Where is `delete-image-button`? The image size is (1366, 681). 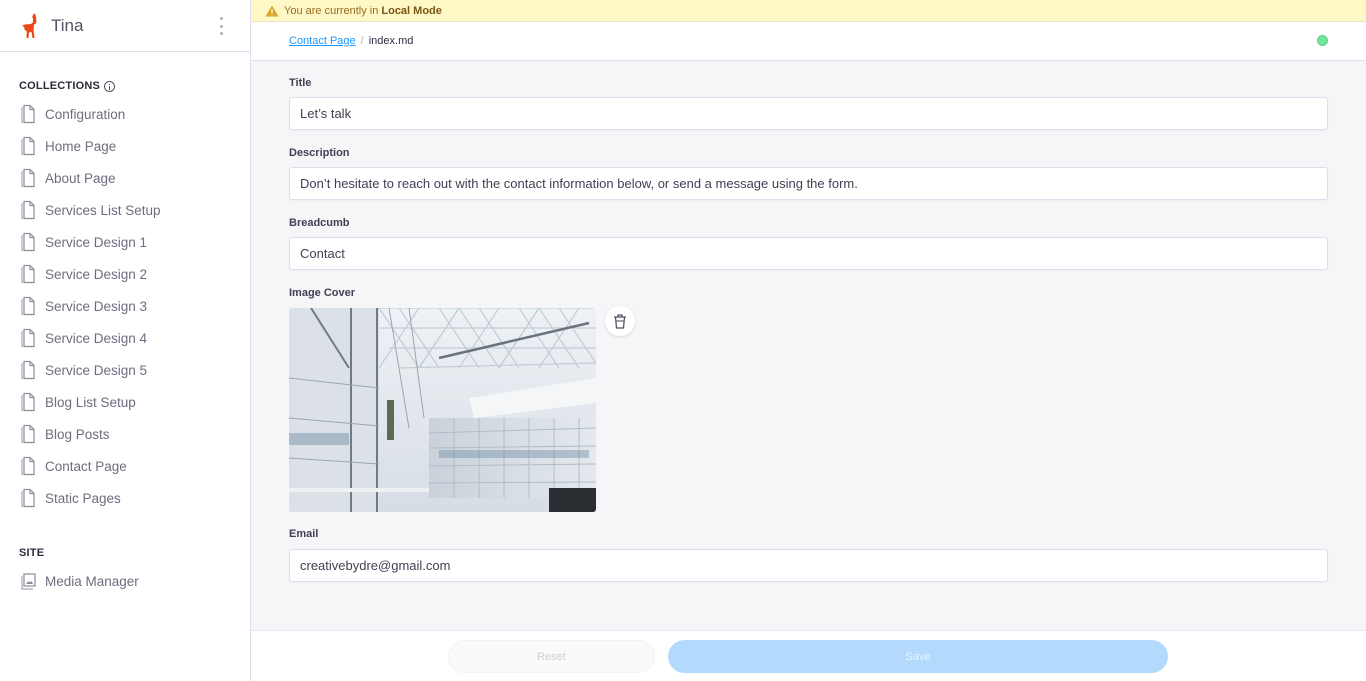 delete-image-button is located at coordinates (620, 321).